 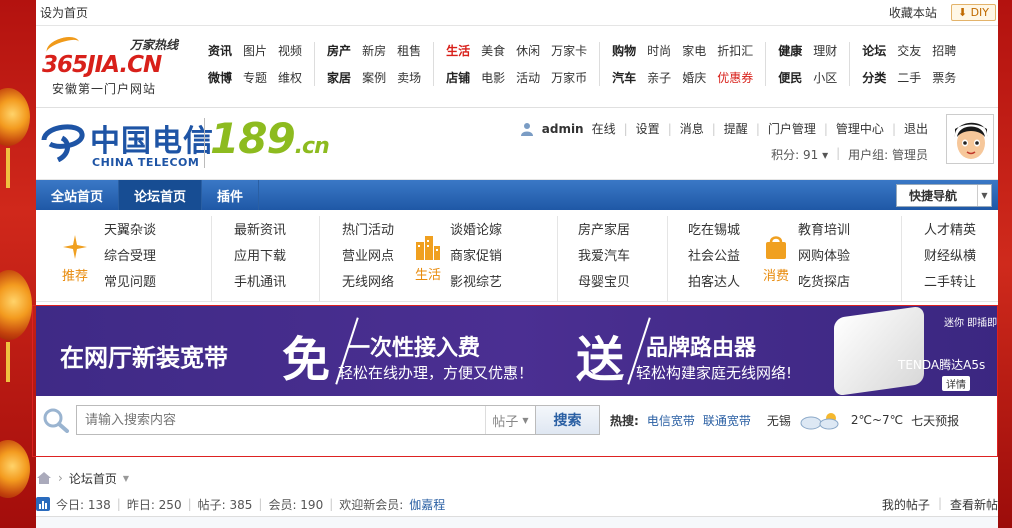 I want to click on forecast-link: 七天预报, so click(x=935, y=420).